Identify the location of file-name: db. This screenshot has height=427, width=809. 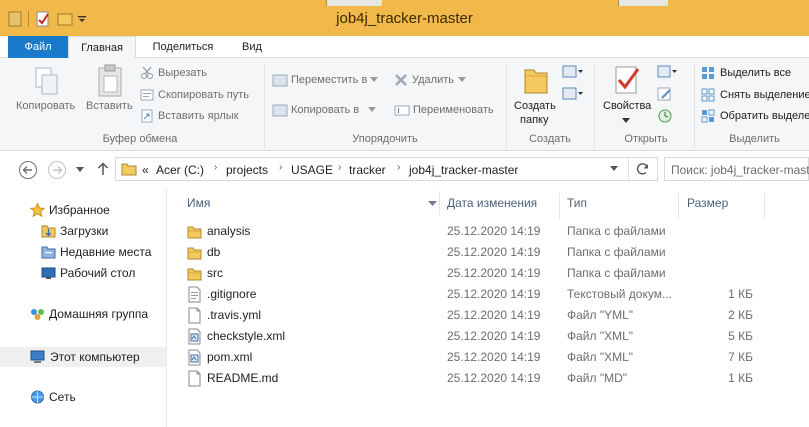
(214, 252).